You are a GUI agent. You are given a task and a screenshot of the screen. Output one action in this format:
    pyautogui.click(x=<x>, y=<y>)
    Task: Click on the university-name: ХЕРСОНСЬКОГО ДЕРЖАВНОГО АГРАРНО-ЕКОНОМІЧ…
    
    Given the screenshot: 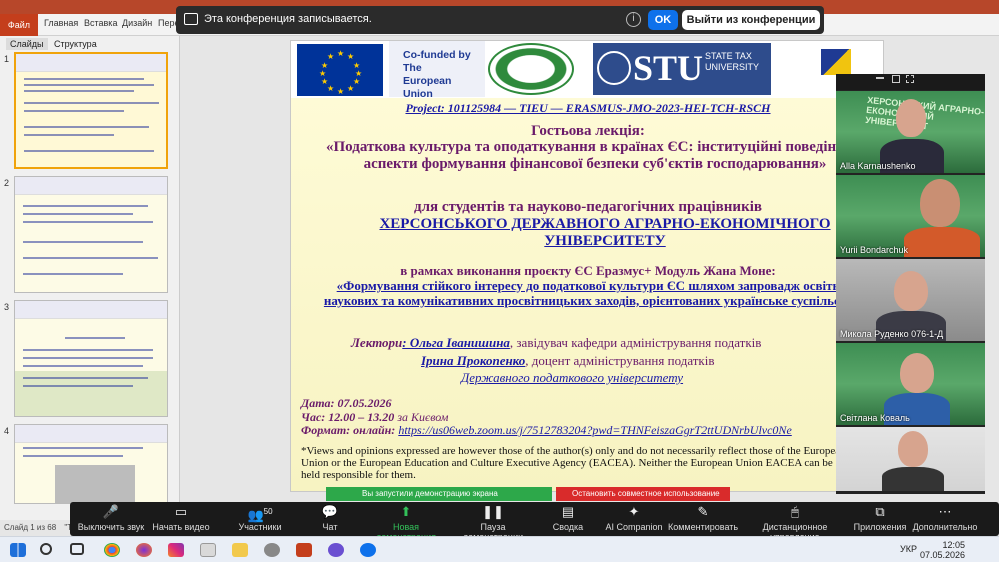 What is the action you would take?
    pyautogui.click(x=605, y=232)
    